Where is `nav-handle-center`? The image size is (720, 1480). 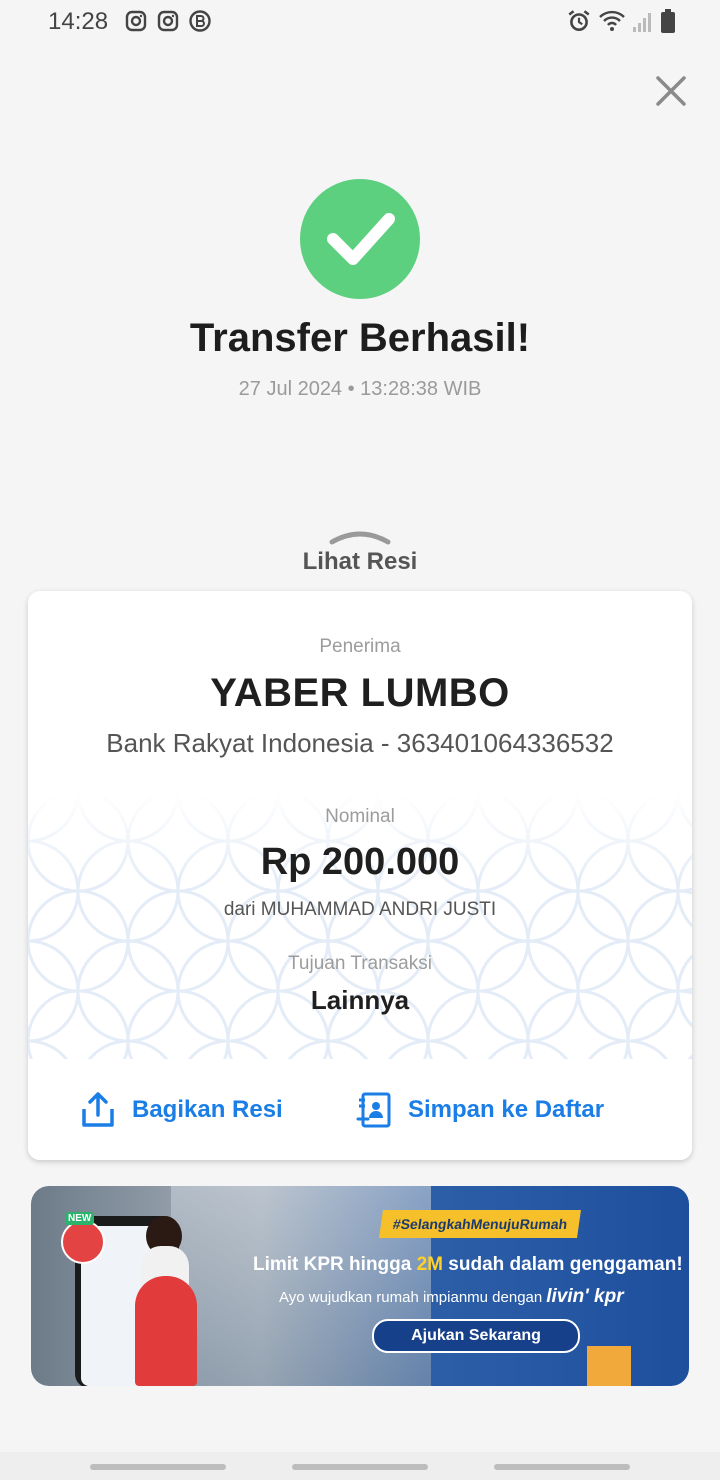 nav-handle-center is located at coordinates (360, 1467).